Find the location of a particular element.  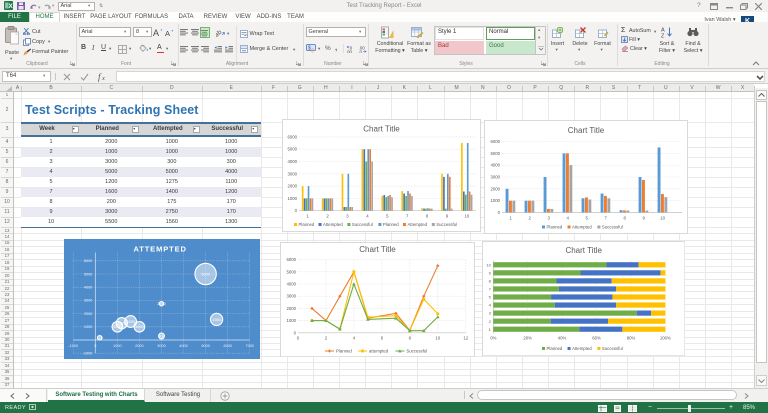

svg-text: 60% is located at coordinates (596, 338).